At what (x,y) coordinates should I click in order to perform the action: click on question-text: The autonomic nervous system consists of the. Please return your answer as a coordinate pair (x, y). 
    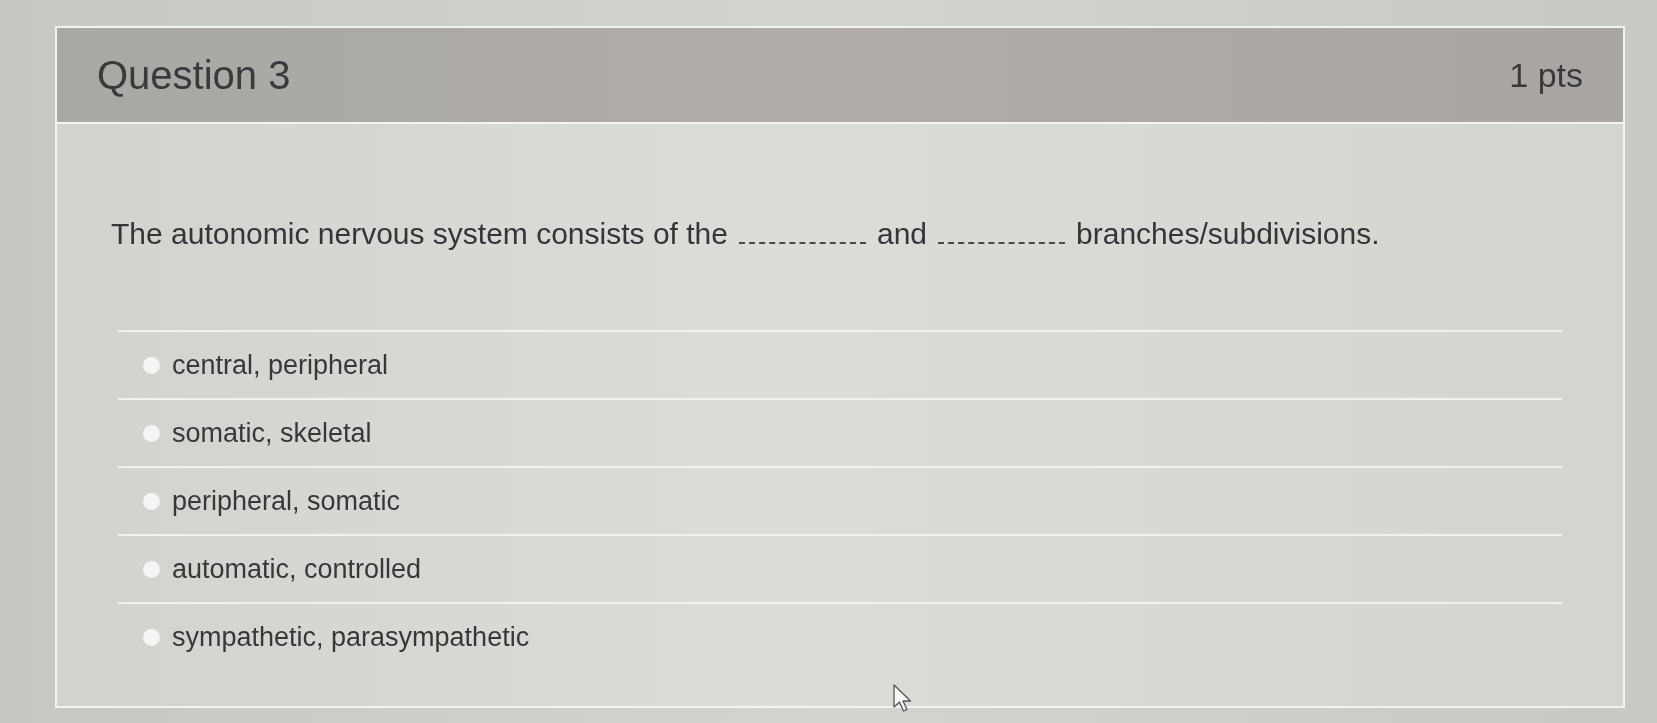
    Looking at the image, I should click on (419, 234).